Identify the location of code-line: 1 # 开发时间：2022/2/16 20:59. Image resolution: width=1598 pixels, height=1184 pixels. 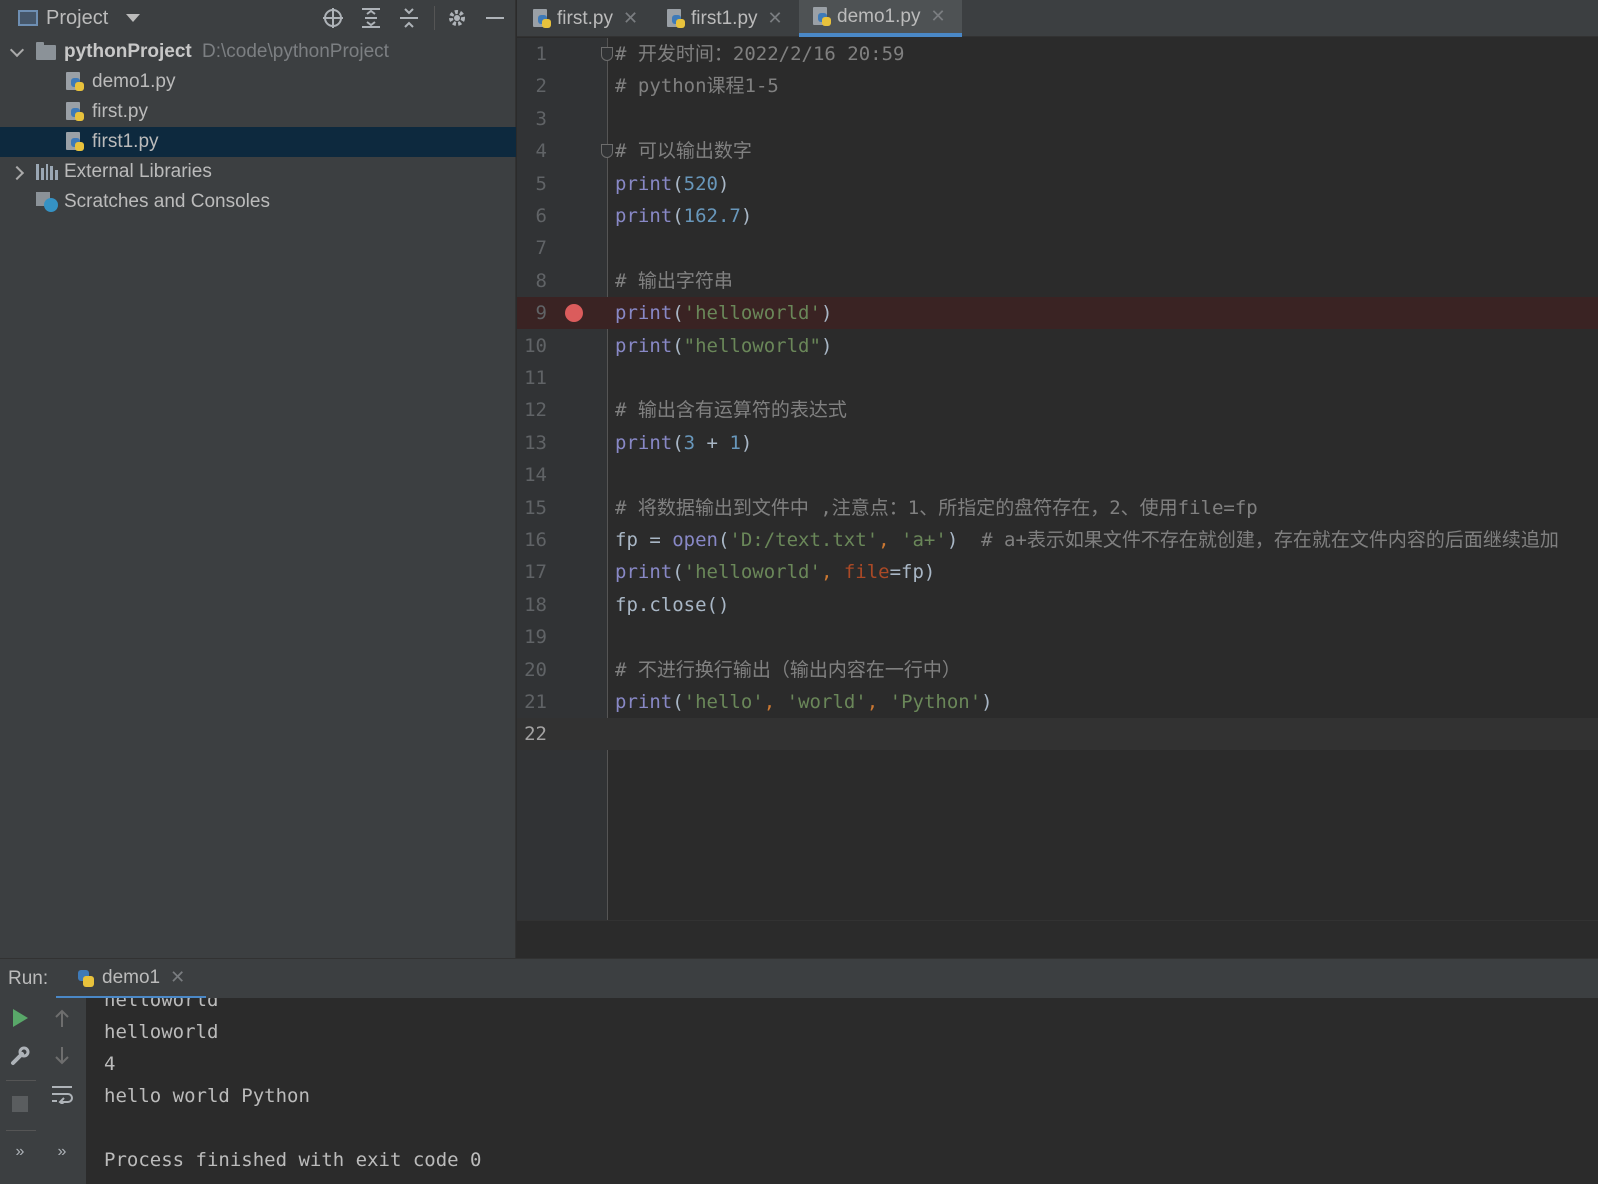
(1057, 54).